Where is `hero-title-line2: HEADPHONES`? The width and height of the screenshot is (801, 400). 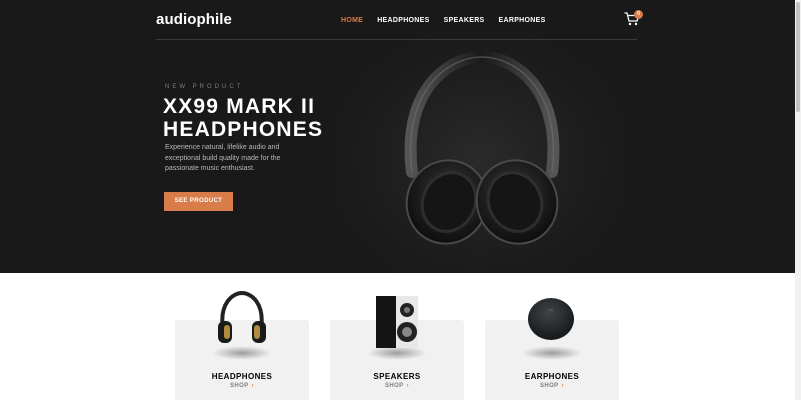 hero-title-line2: HEADPHONES is located at coordinates (243, 129).